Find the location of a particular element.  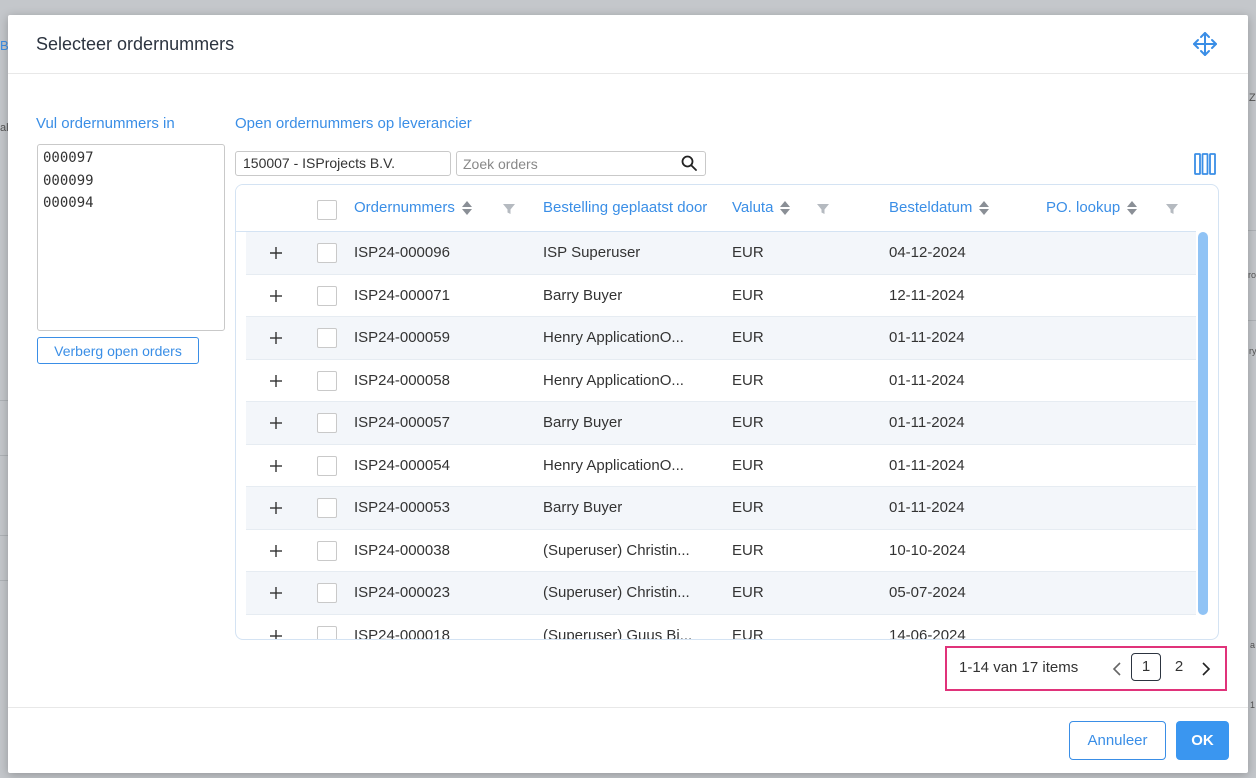

table-row: ISP24-000096 ISP Superuser EUR 04-12-2024 is located at coordinates (721, 253).